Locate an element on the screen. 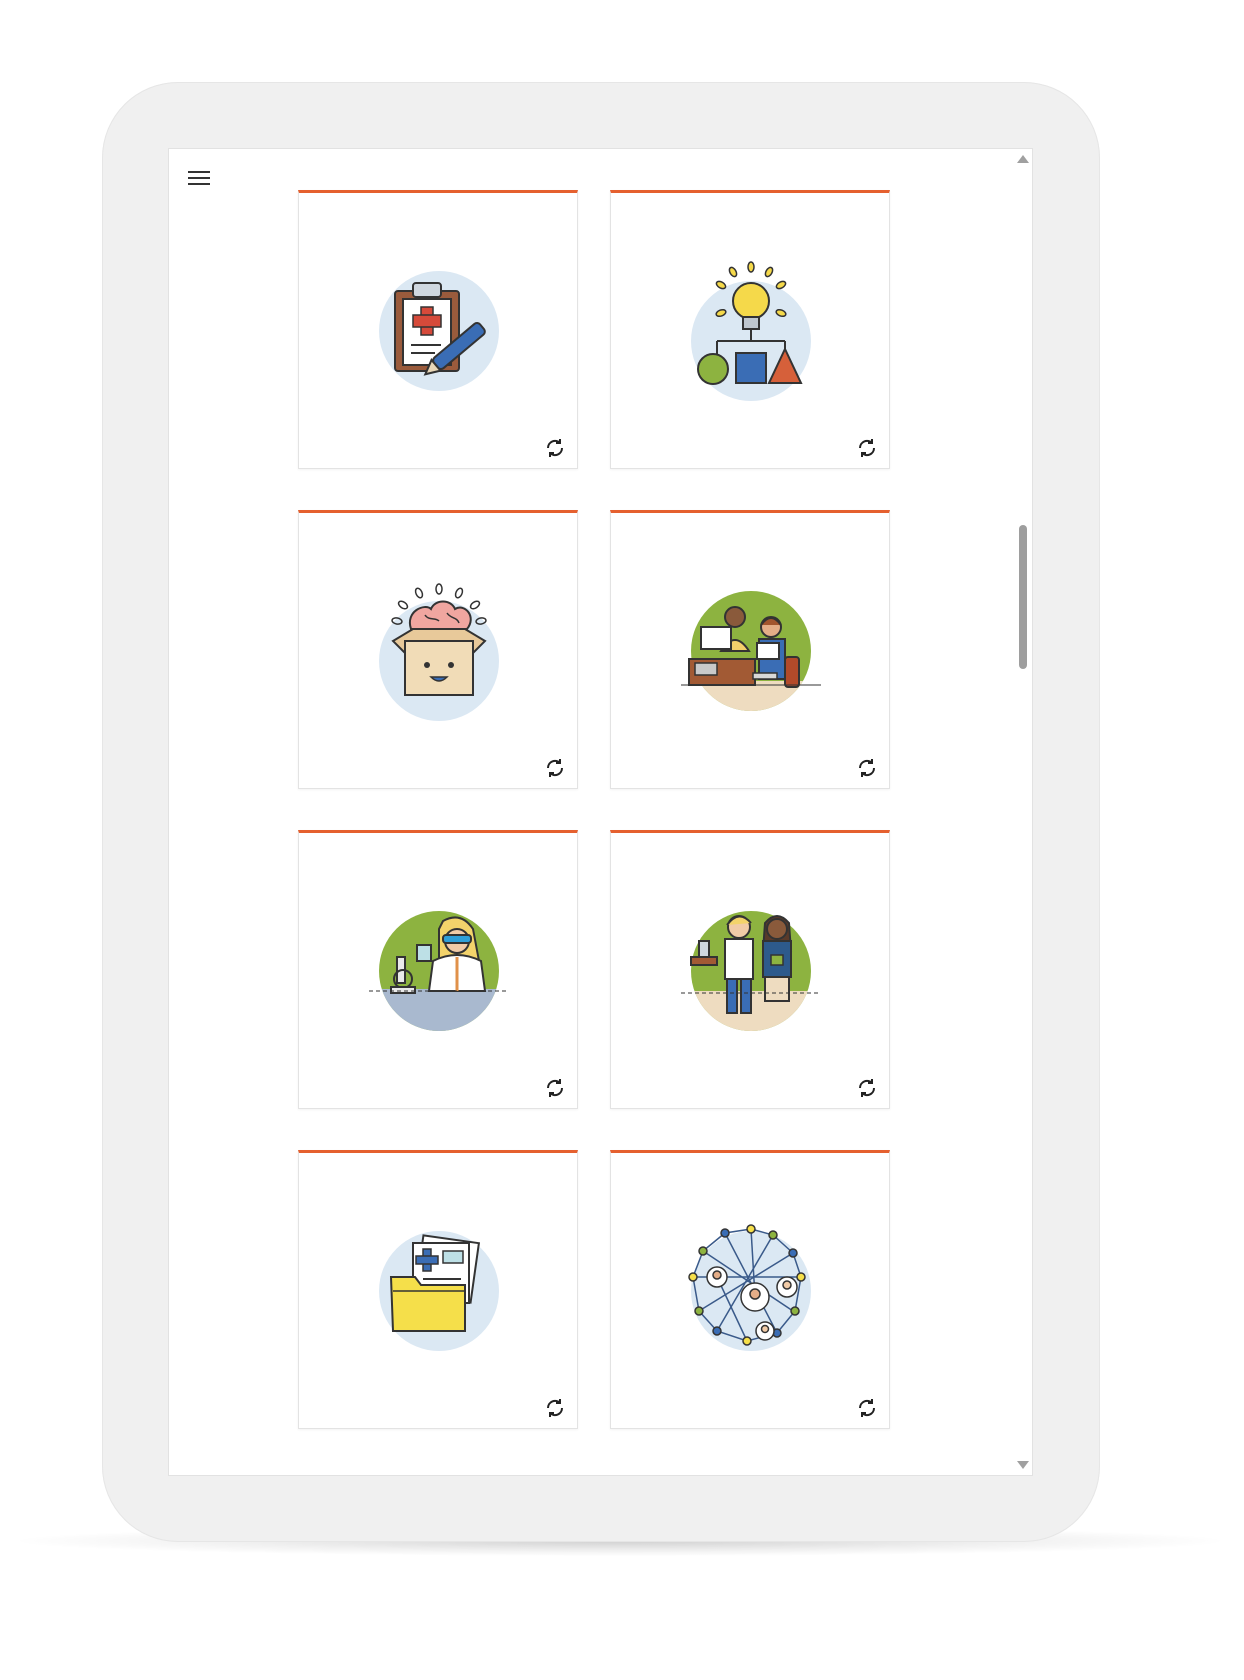 This screenshot has width=1244, height=1680. lightbulb-shapes-illustration is located at coordinates (751, 331).